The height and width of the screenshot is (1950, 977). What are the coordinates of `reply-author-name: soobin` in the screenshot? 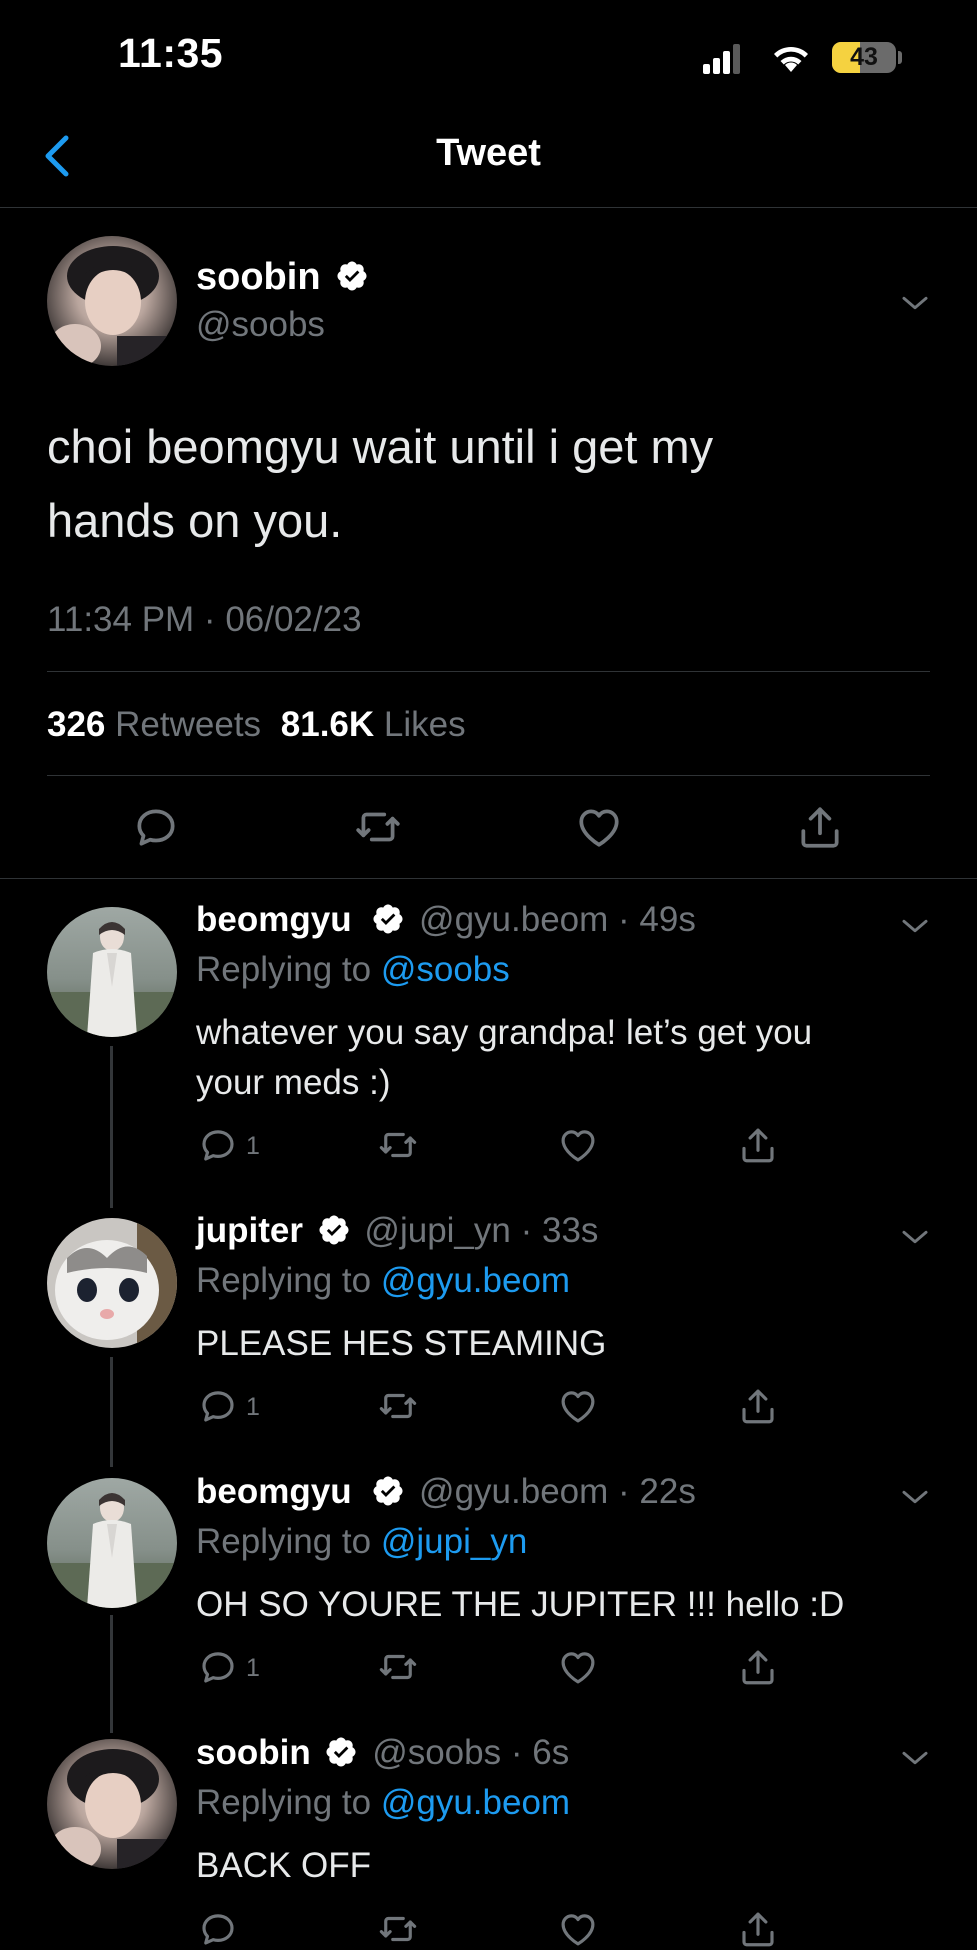 It's located at (253, 1752).